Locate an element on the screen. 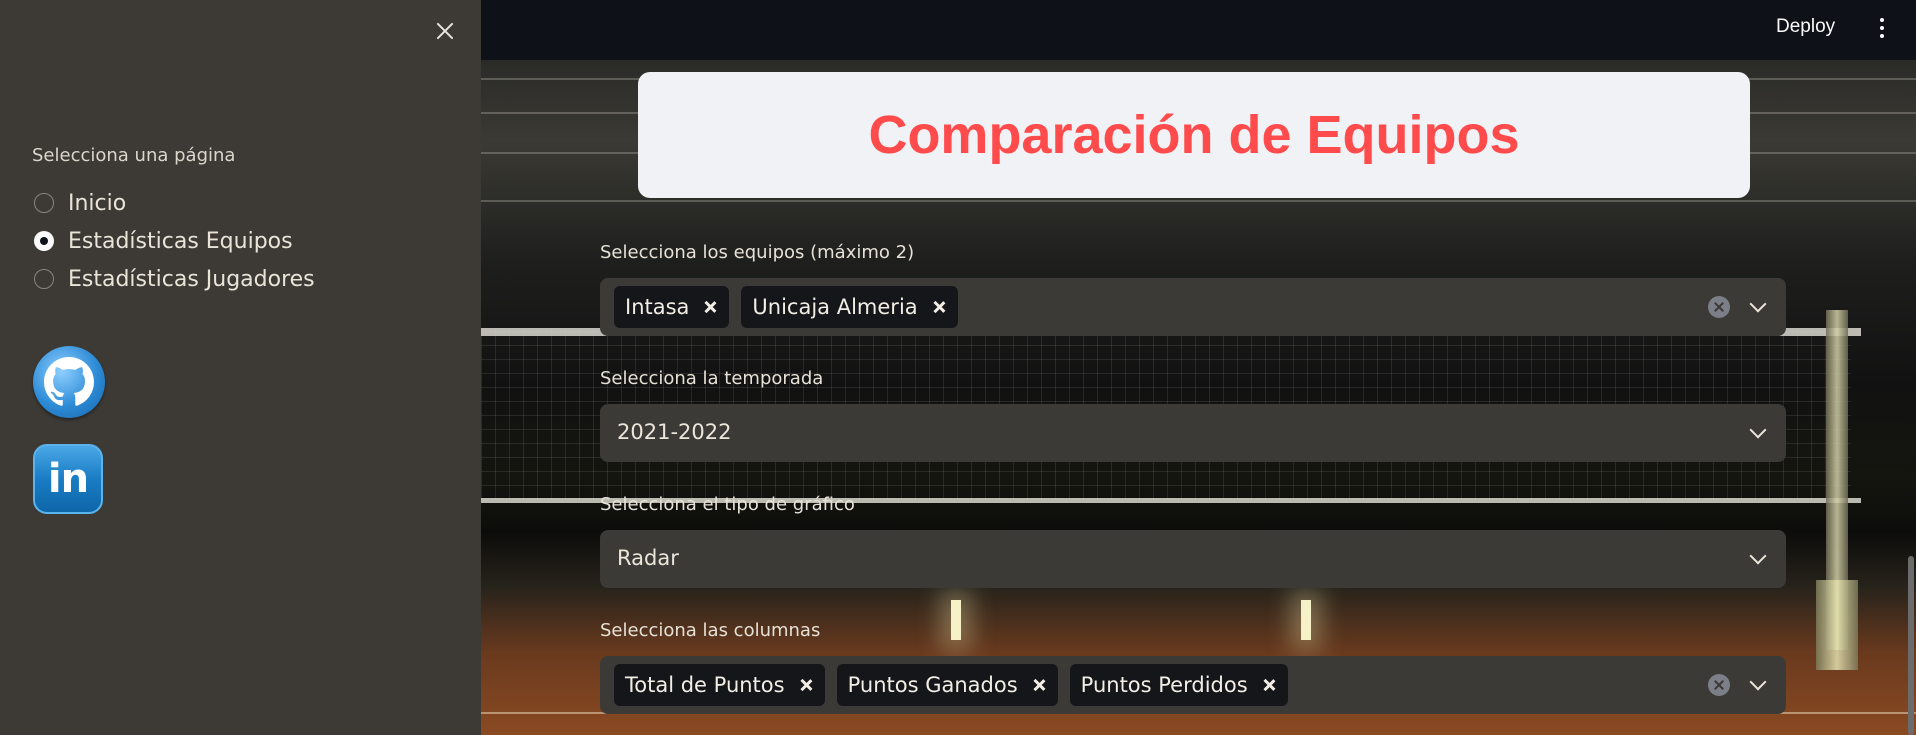  github-logo-glyph is located at coordinates (69, 381).